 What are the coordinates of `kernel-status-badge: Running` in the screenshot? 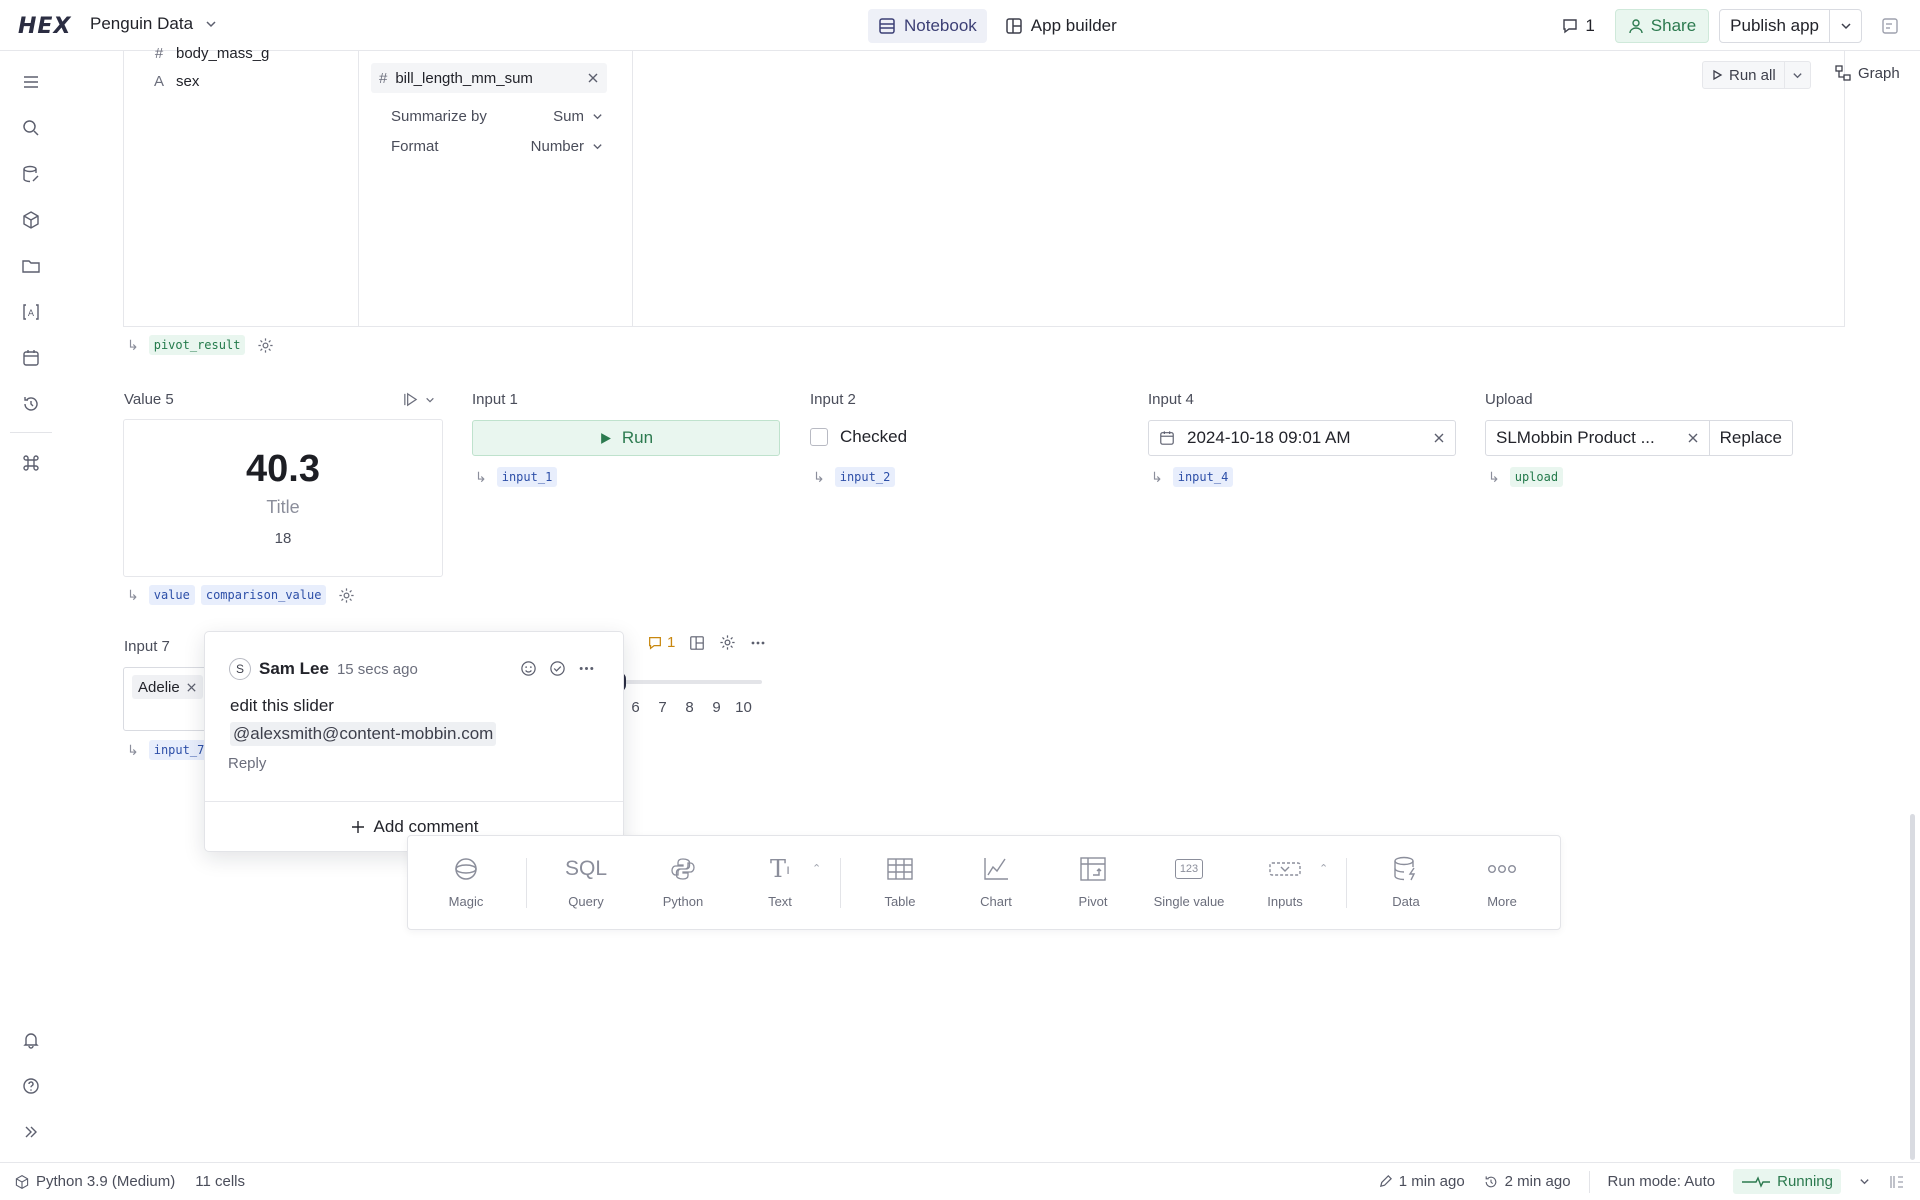 It's located at (1787, 1181).